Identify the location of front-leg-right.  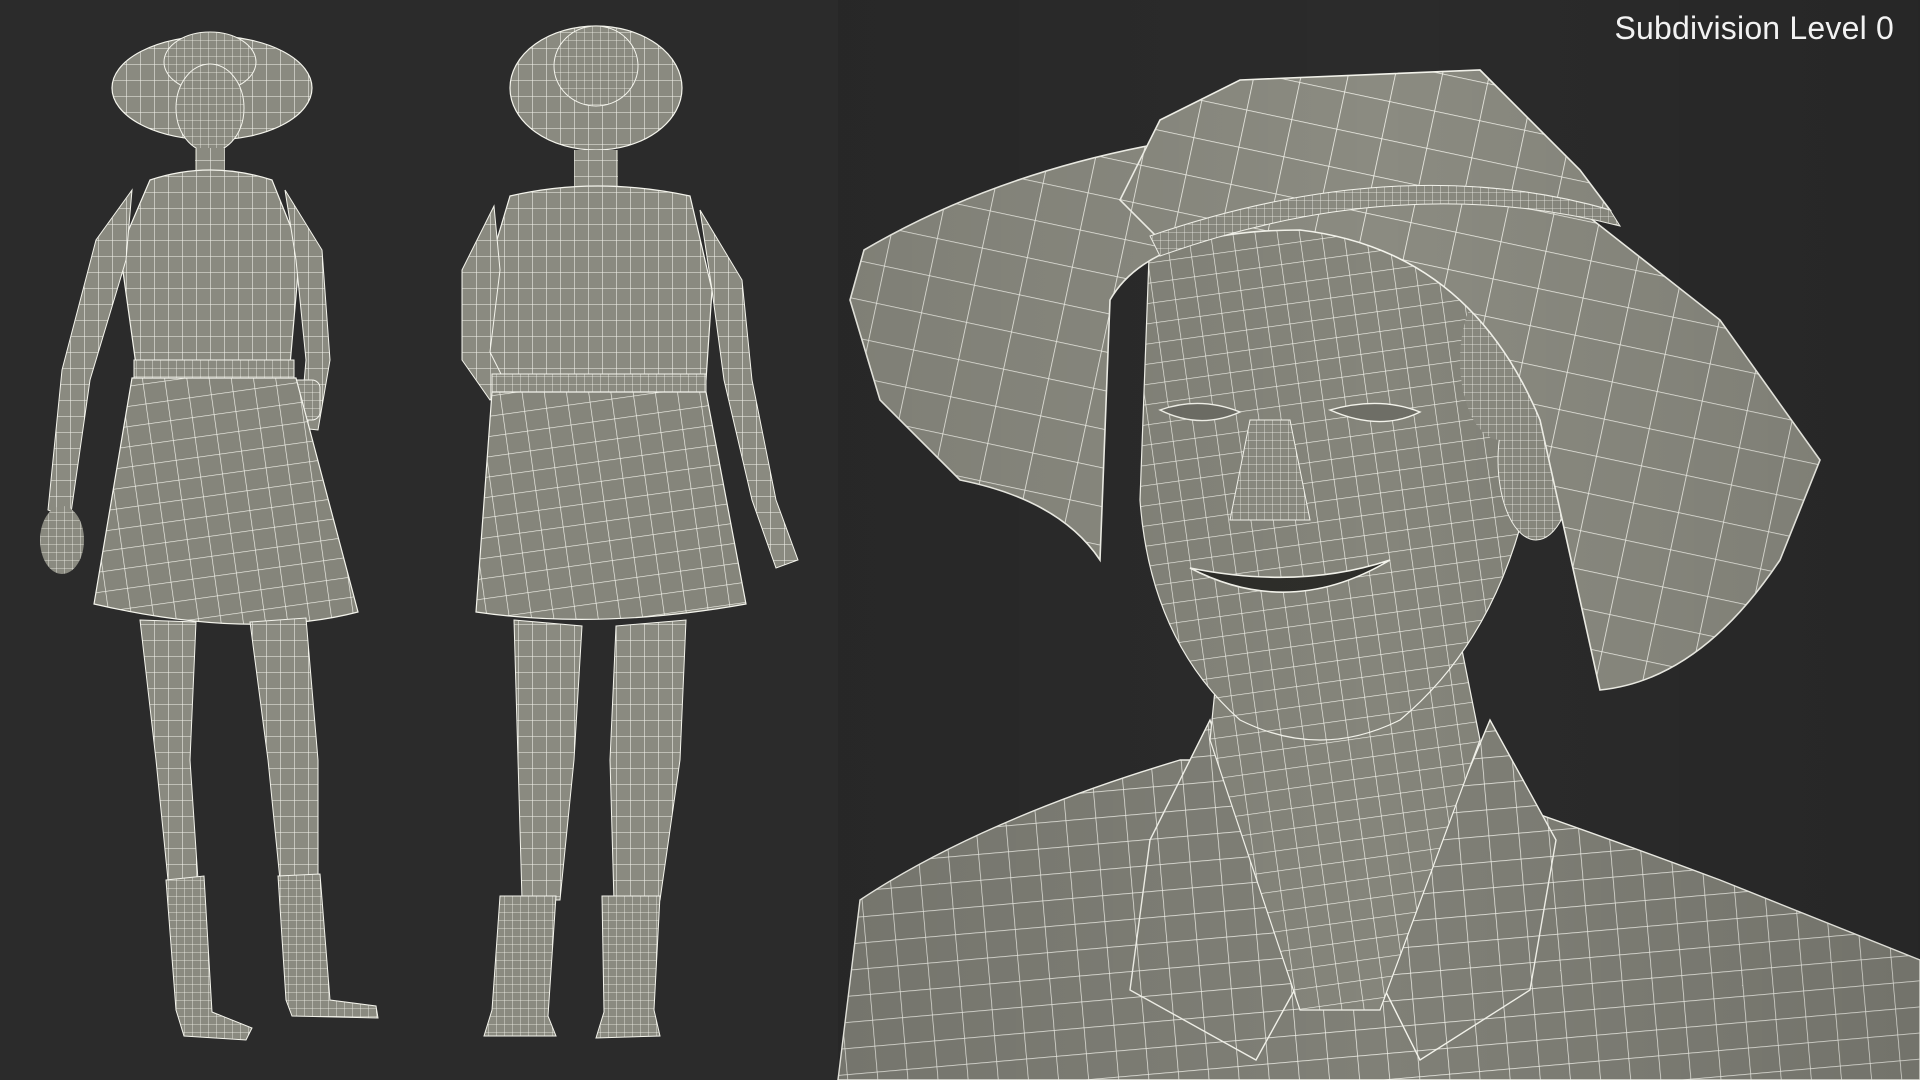
(169, 750).